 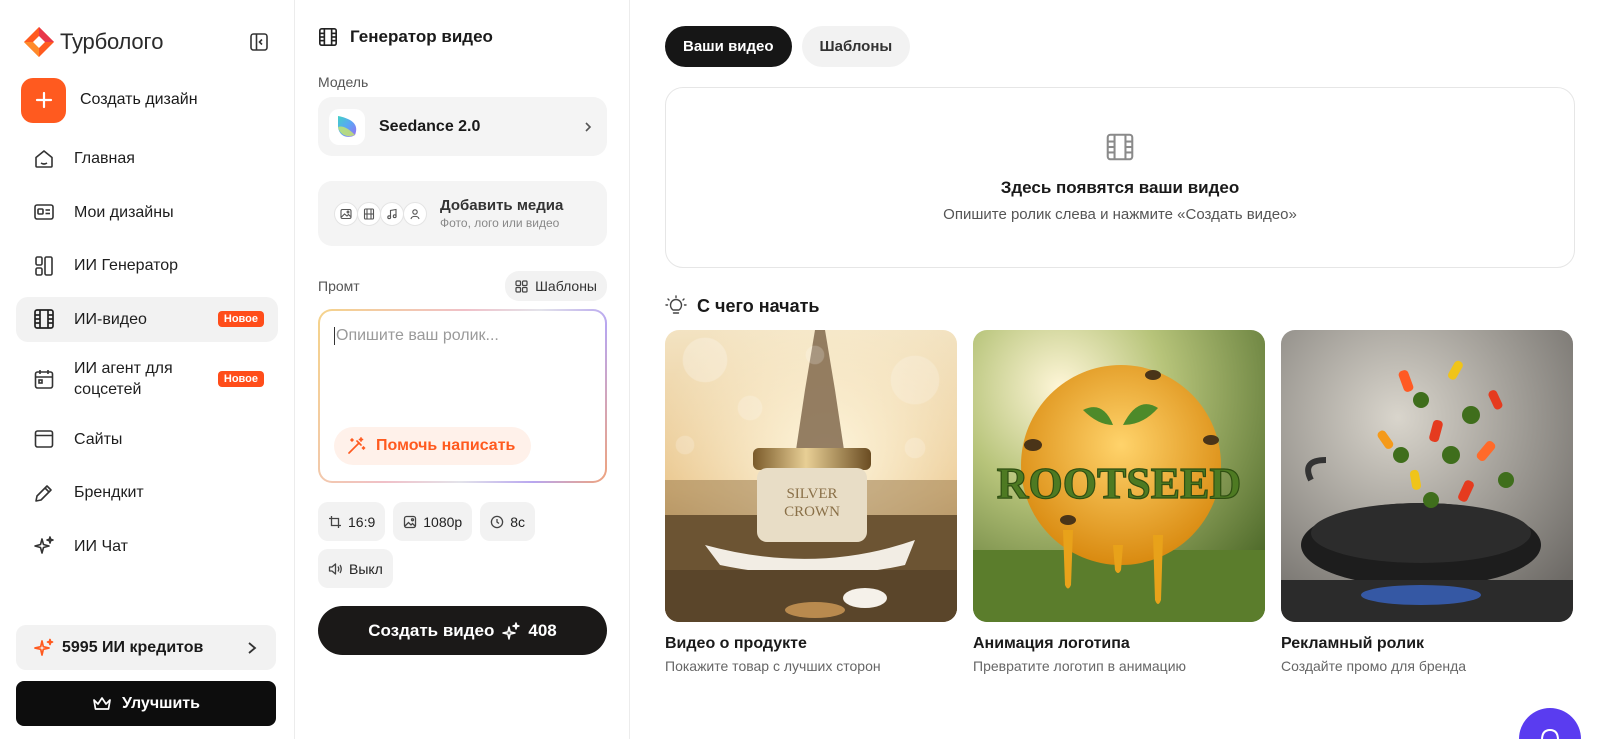 I want to click on add-media-text: Добавить медиа Фото, лого или видео, so click(x=501, y=213).